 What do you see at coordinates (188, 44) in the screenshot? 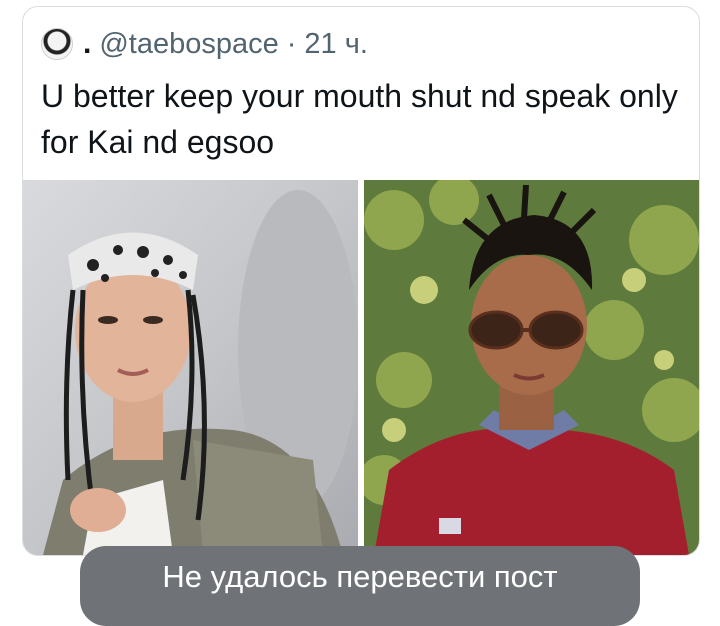
I see `user-handle: @taebospace` at bounding box center [188, 44].